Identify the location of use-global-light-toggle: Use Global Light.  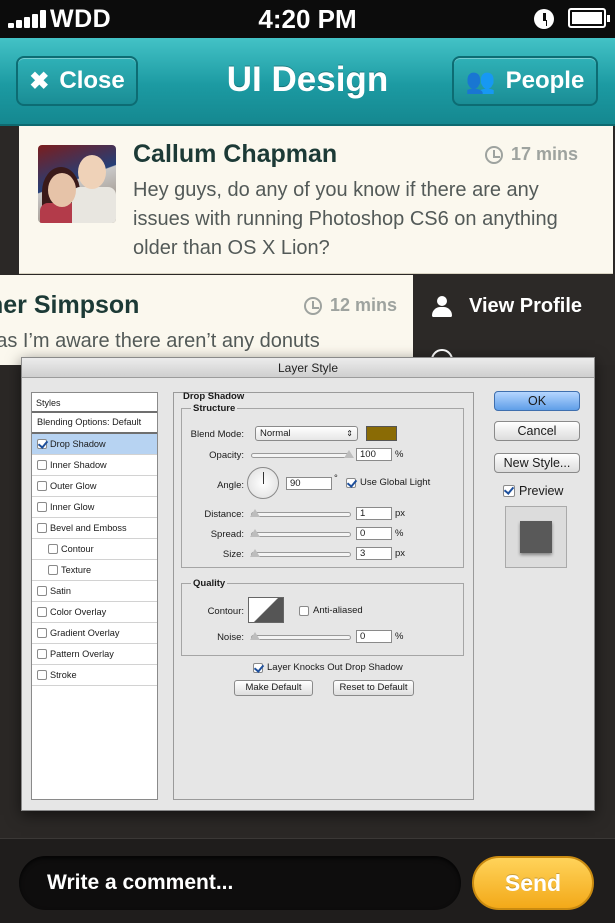
(388, 482).